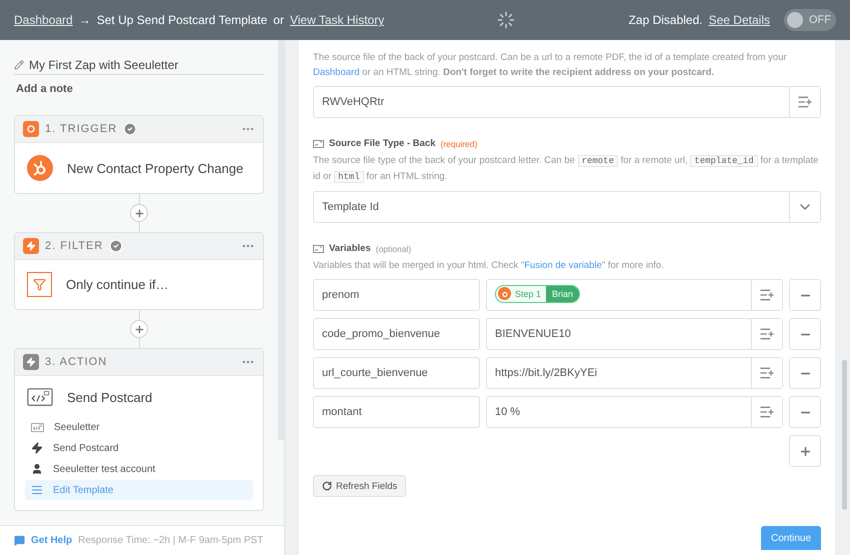  Describe the element at coordinates (396, 412) in the screenshot. I see `variable-name-field: montant` at that location.